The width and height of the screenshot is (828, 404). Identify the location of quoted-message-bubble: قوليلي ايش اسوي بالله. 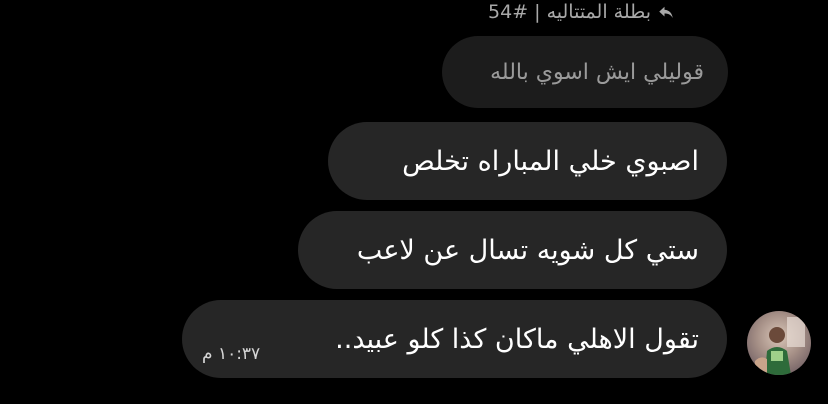
(585, 72).